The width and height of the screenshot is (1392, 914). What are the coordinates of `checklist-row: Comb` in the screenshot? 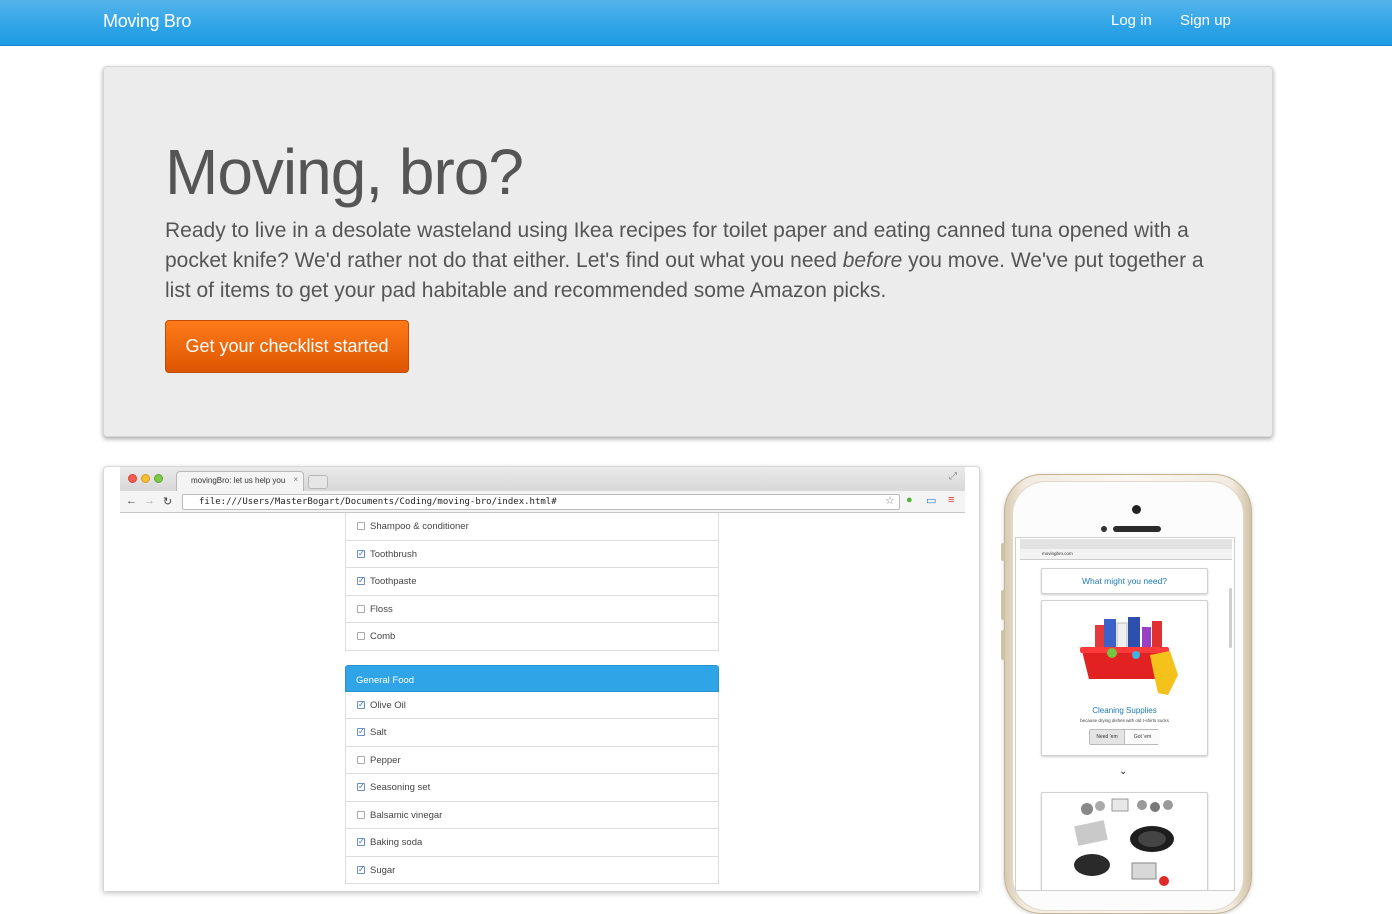 It's located at (532, 637).